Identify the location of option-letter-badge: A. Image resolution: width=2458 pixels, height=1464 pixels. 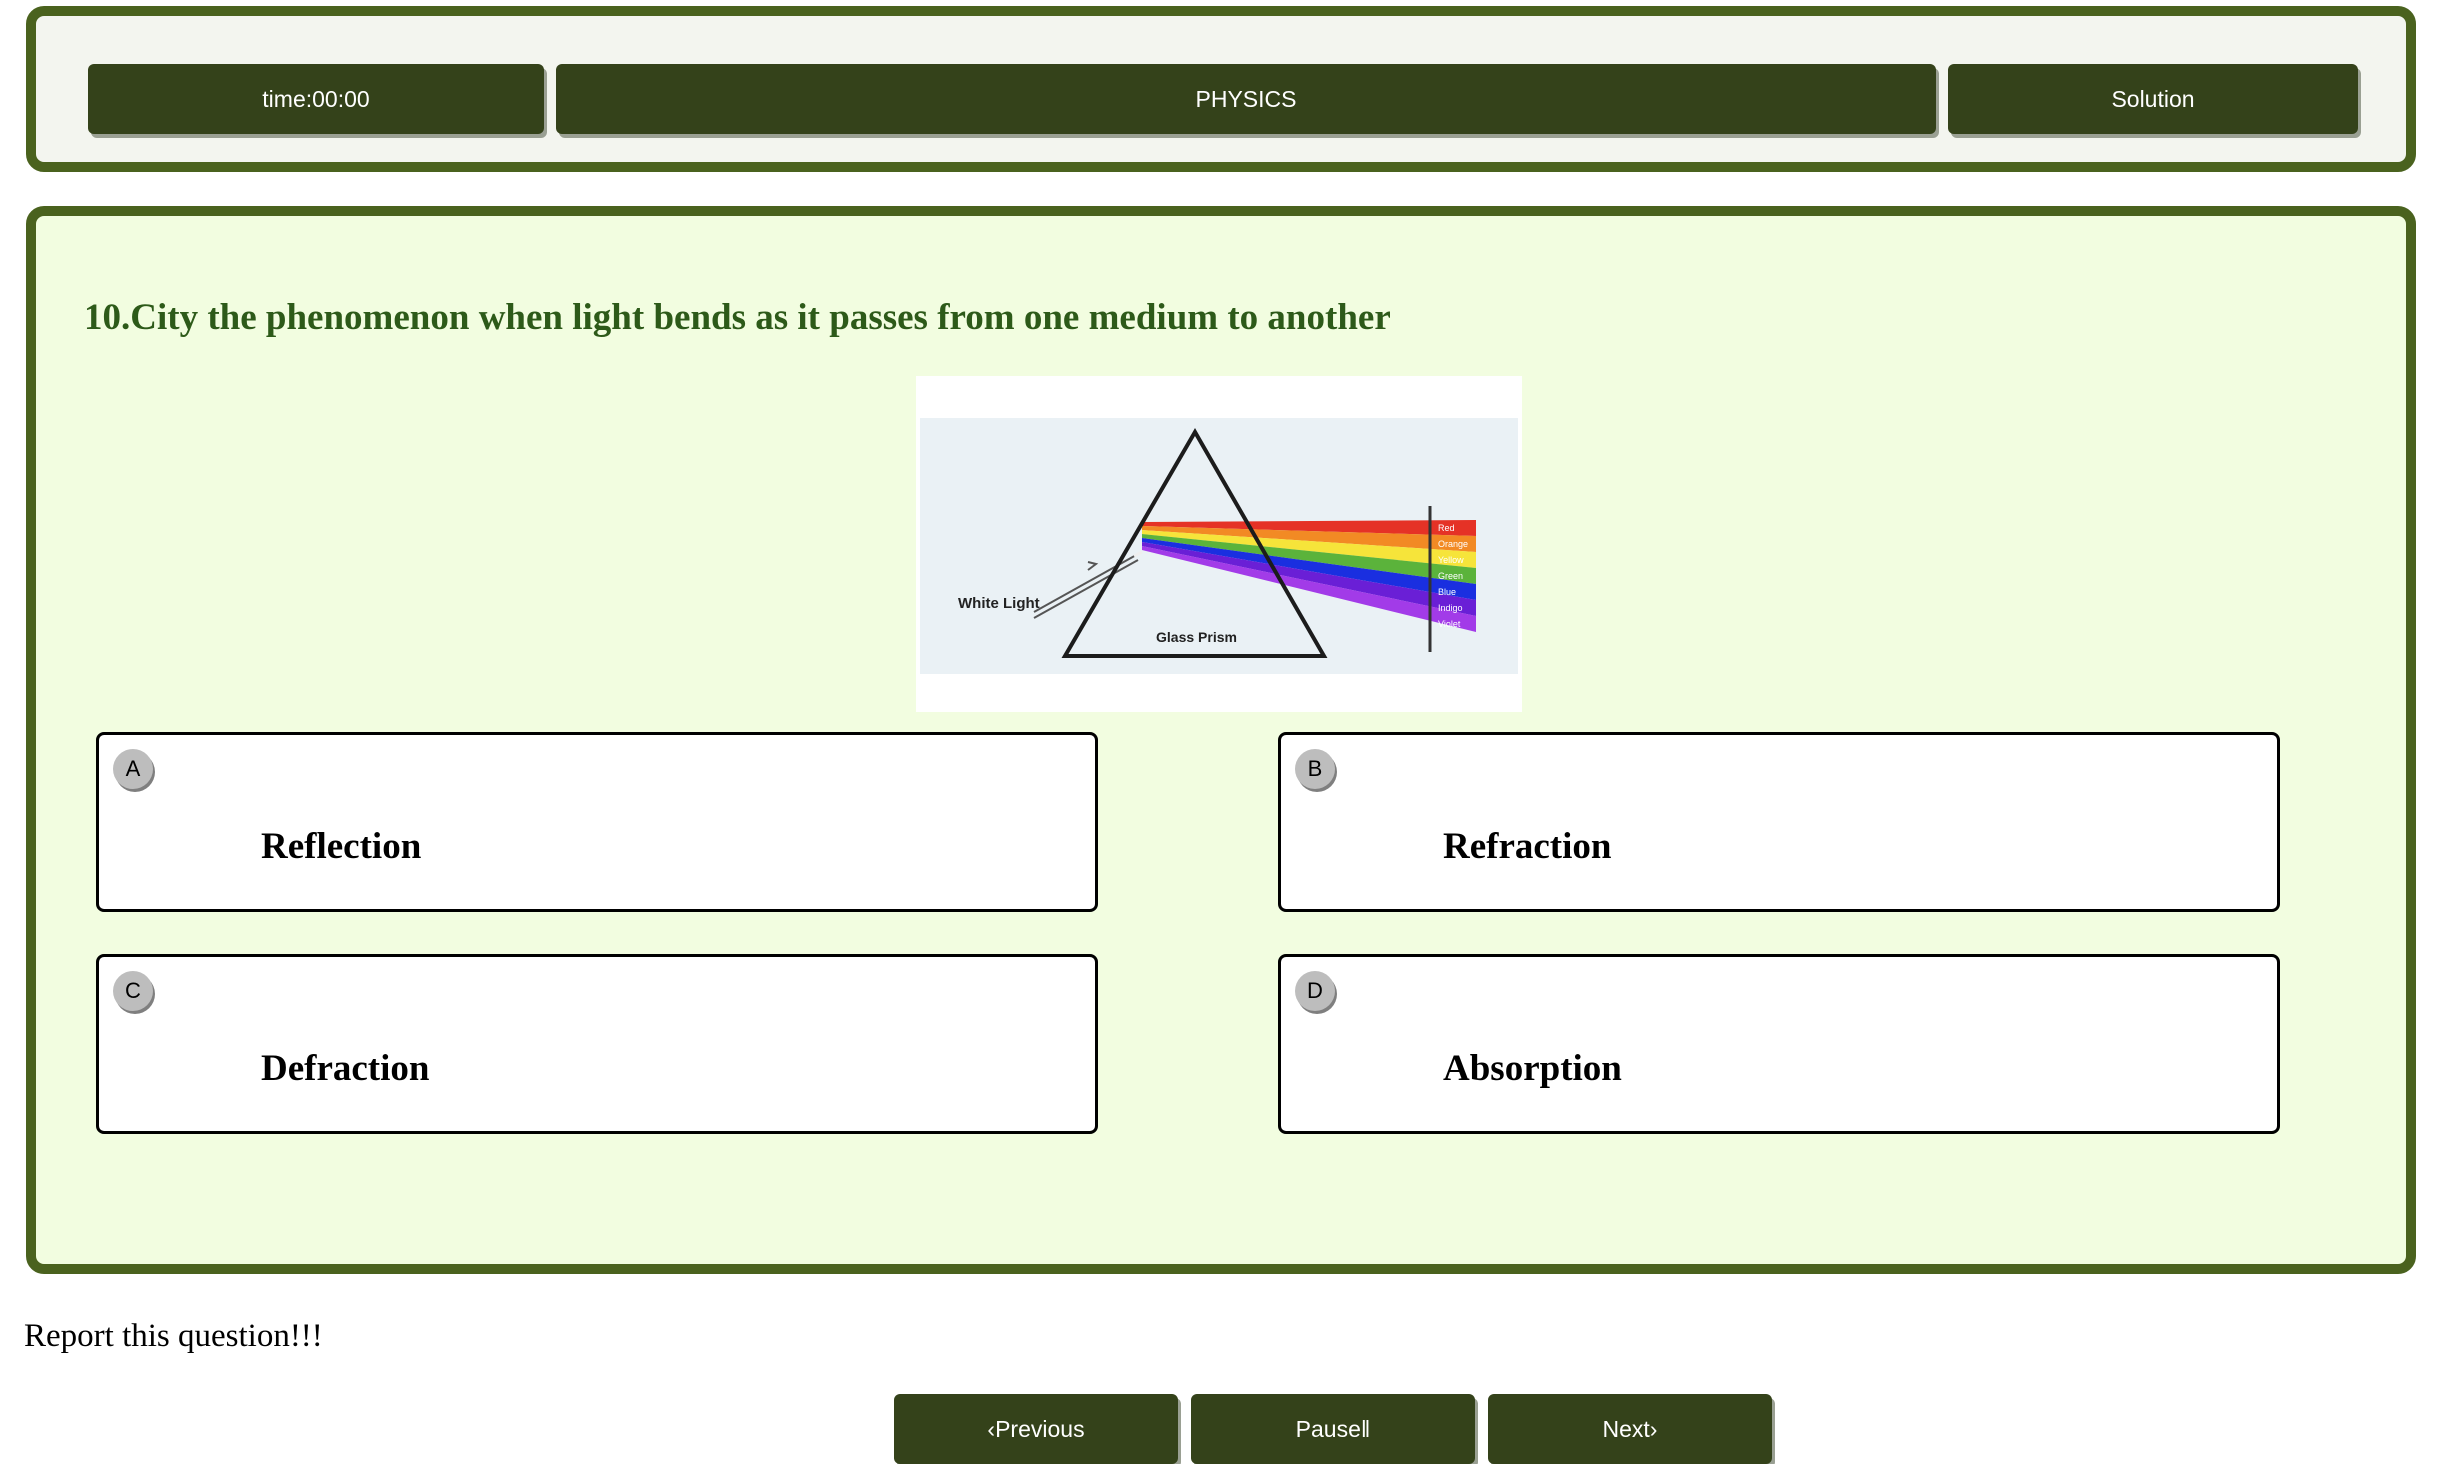
(133, 769).